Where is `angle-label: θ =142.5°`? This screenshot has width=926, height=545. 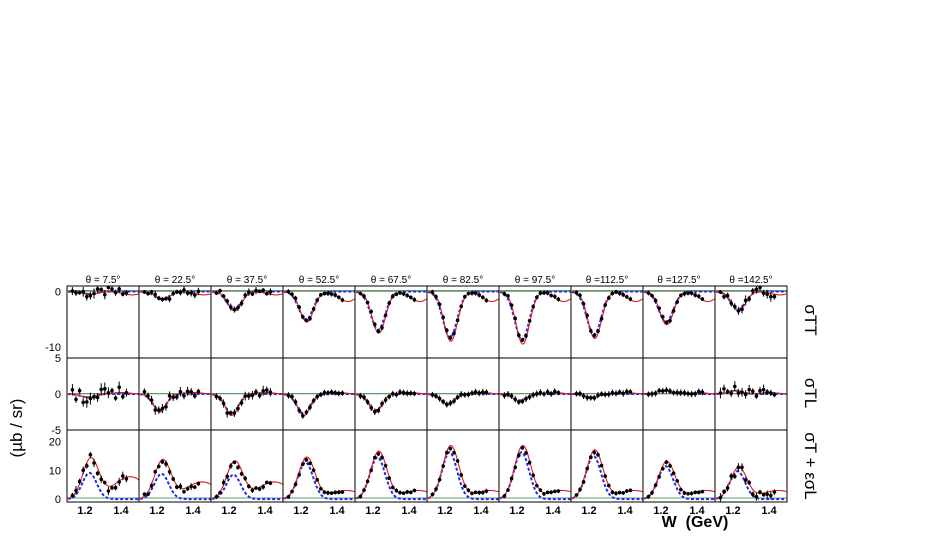
angle-label: θ =142.5° is located at coordinates (750, 280).